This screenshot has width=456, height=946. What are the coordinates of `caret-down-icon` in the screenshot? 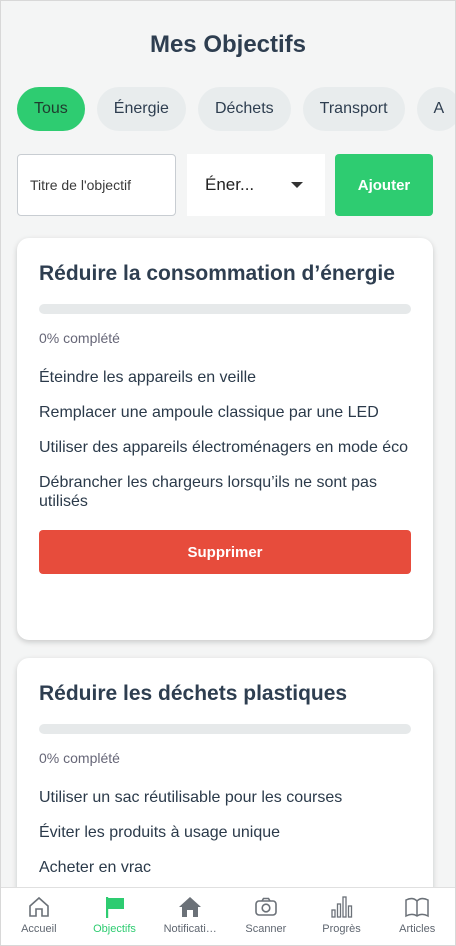 It's located at (297, 185).